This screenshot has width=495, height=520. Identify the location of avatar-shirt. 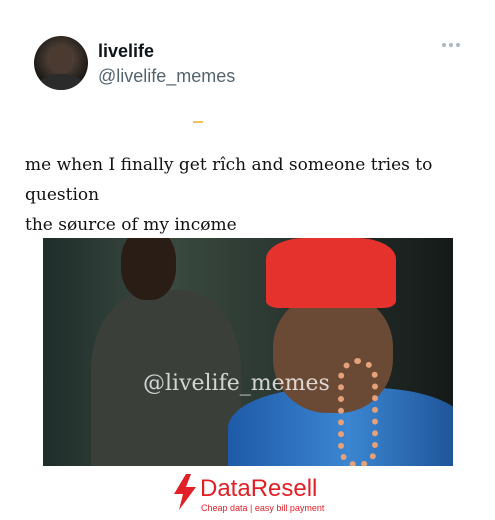
(61, 82).